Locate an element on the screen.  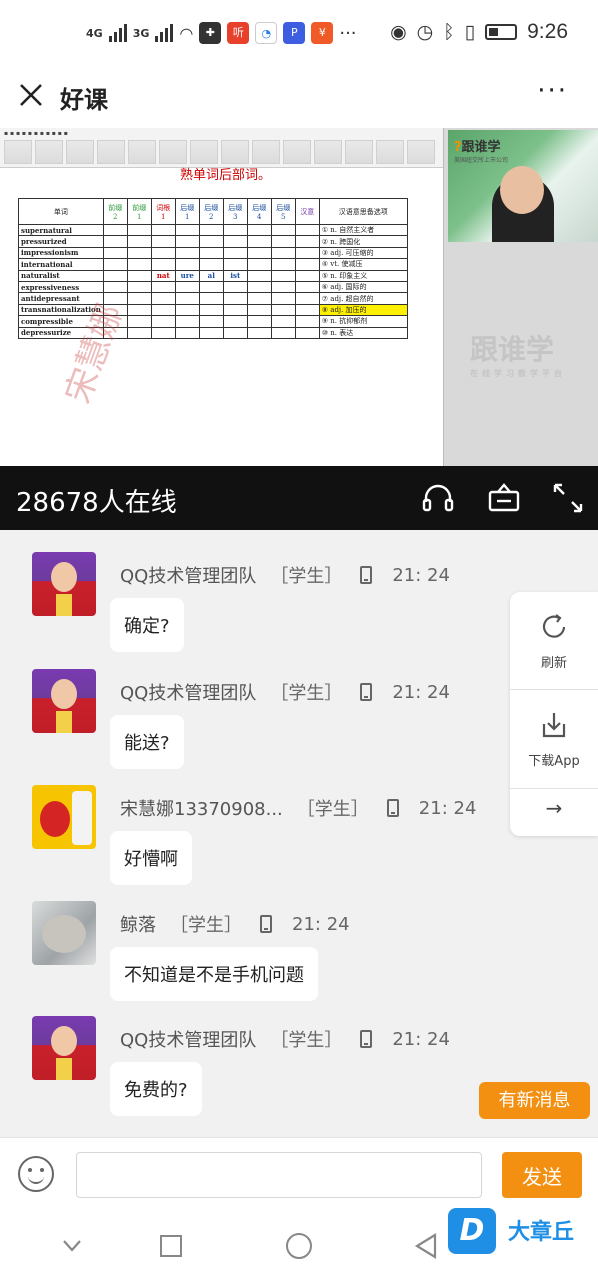
option-cell: ⑨ n. 抗抑郁剂 is located at coordinates (363, 321).